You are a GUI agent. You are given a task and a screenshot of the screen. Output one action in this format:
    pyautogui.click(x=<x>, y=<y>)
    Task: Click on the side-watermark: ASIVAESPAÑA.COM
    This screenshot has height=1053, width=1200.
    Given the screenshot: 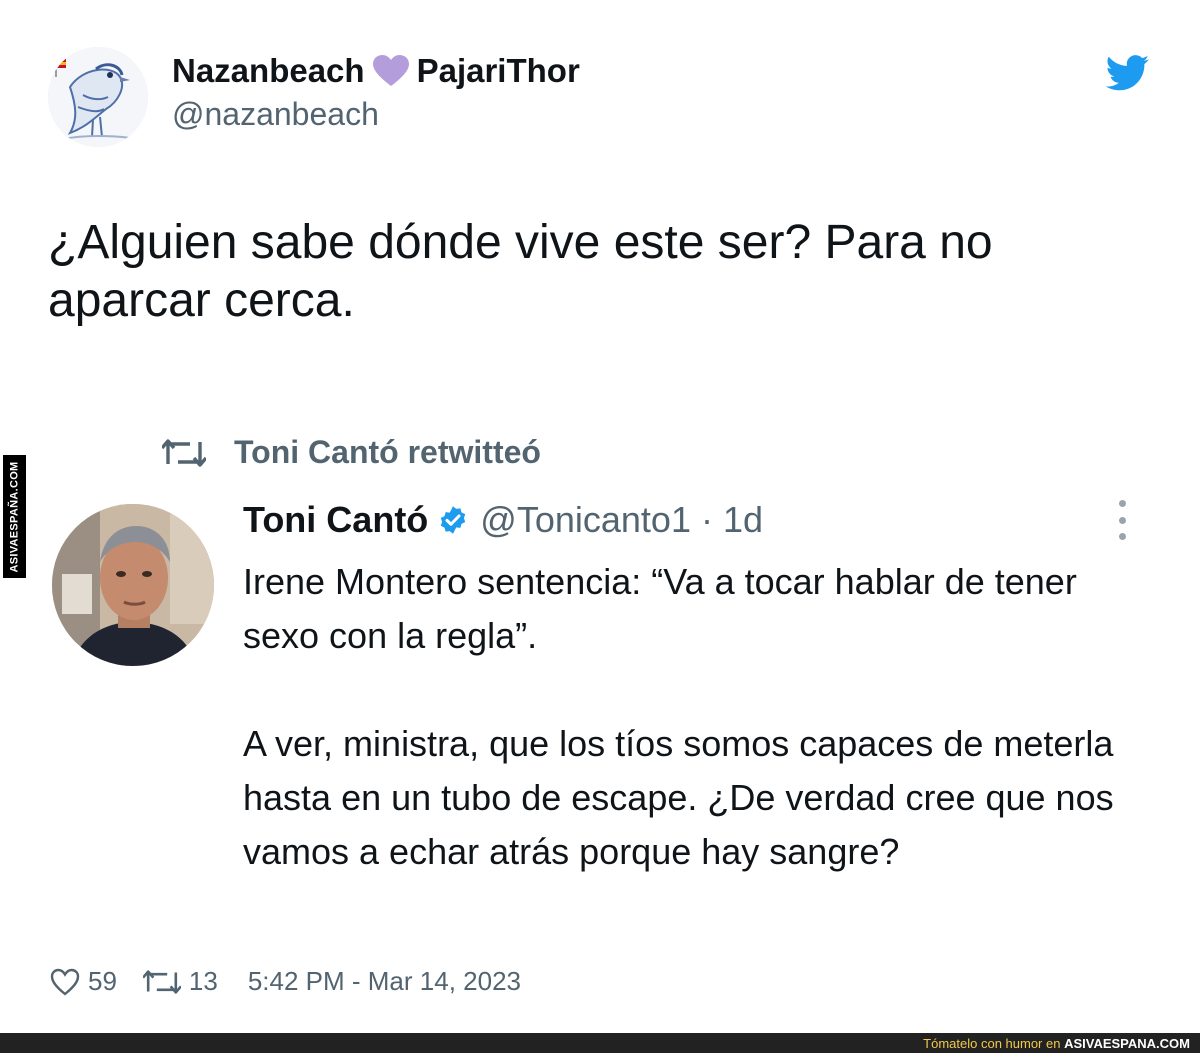 What is the action you would take?
    pyautogui.click(x=14, y=516)
    